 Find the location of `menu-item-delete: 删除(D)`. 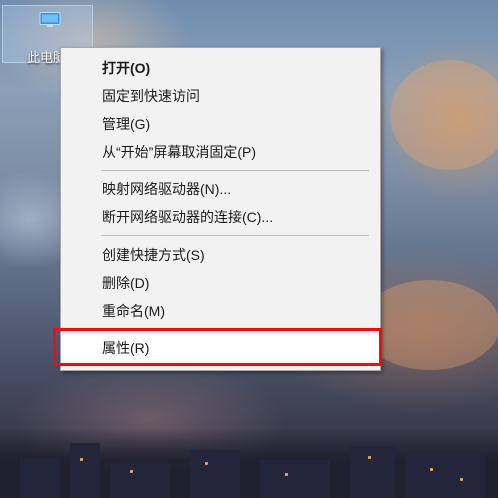

menu-item-delete: 删除(D) is located at coordinates (220, 283).